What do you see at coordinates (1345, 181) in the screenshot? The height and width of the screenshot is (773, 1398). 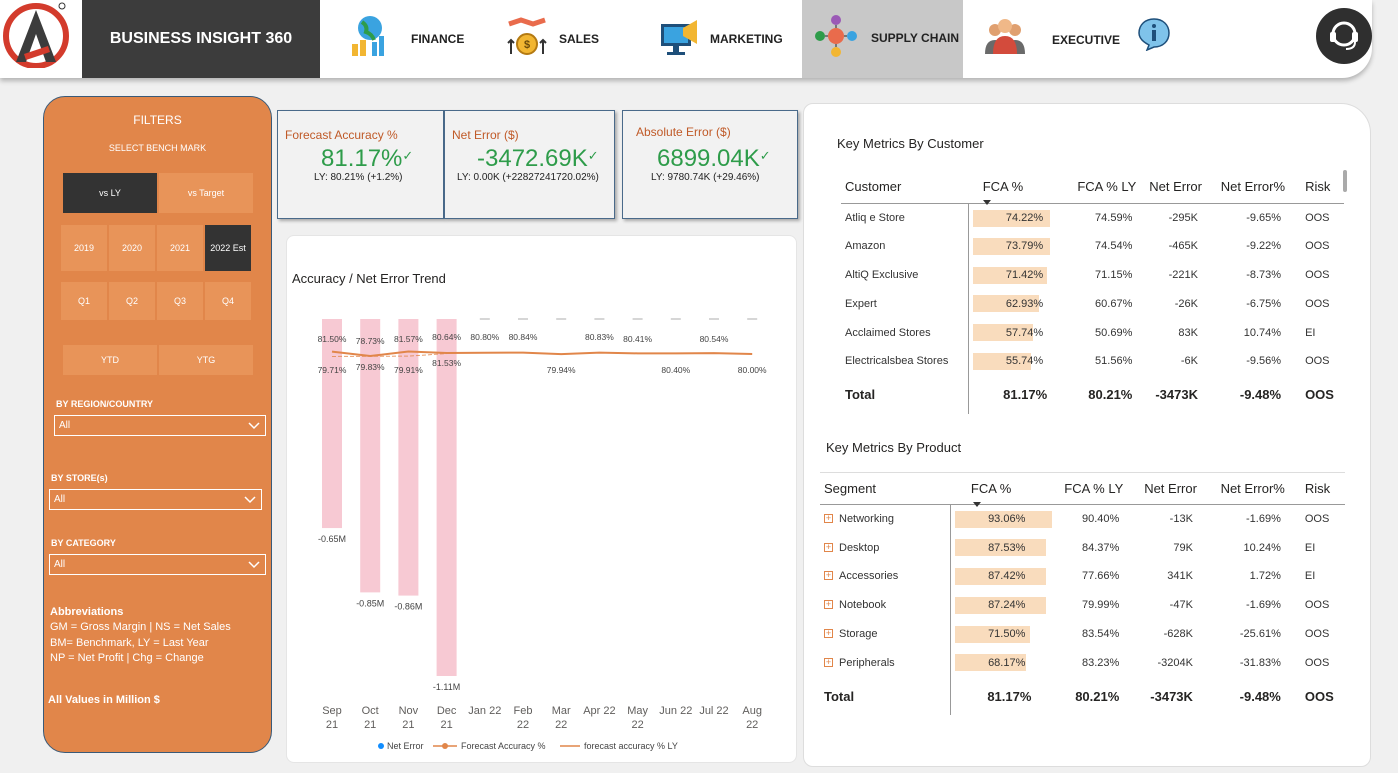 I see `table-scrollbar` at bounding box center [1345, 181].